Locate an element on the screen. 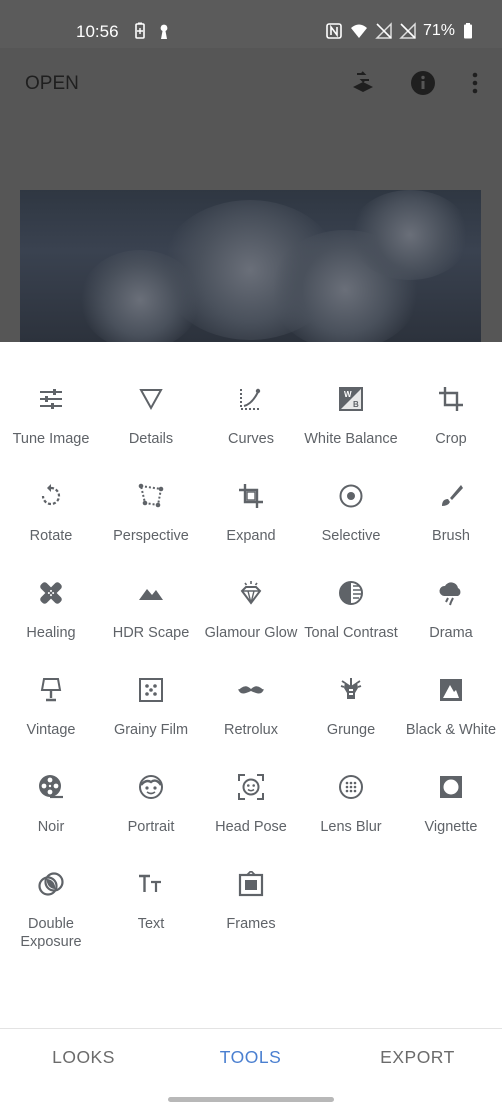 This screenshot has width=502, height=1114. battery-icon is located at coordinates (468, 31).